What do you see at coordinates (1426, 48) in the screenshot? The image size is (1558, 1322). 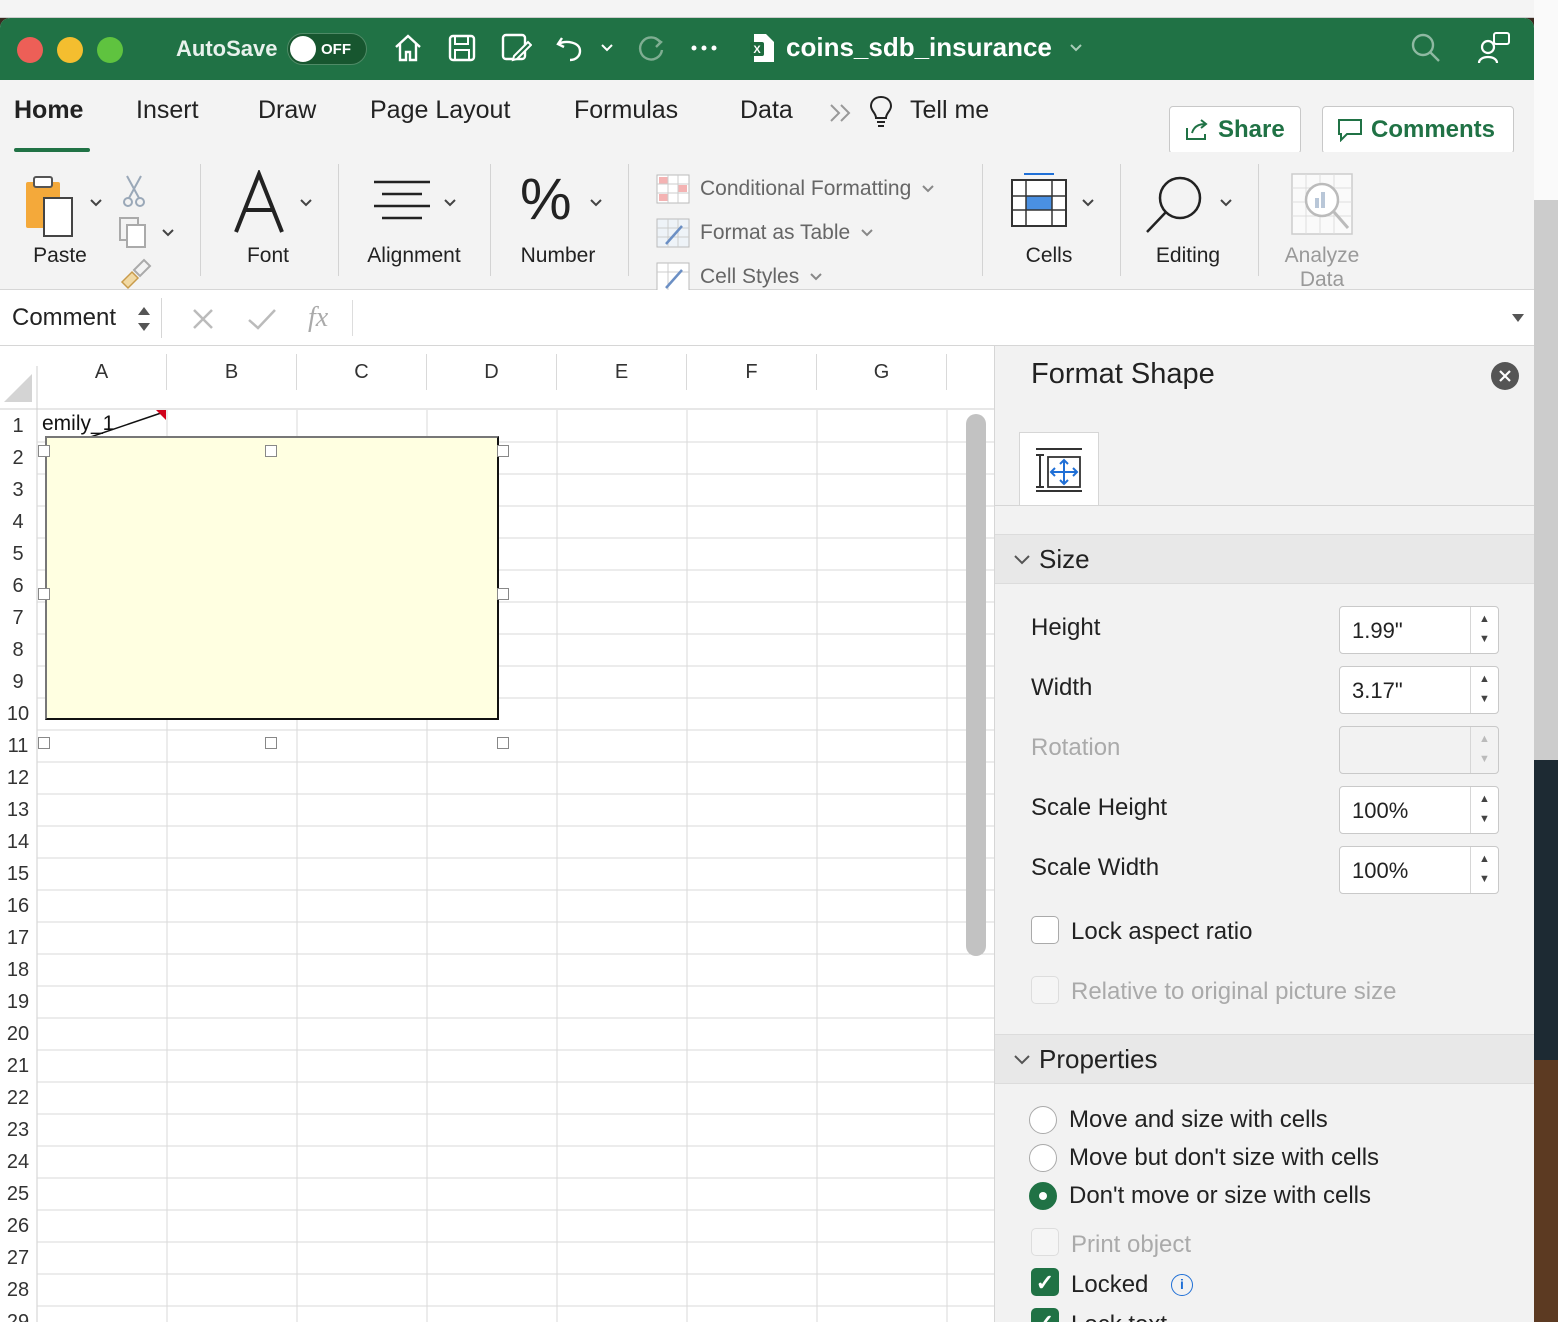 I see `search-icon` at bounding box center [1426, 48].